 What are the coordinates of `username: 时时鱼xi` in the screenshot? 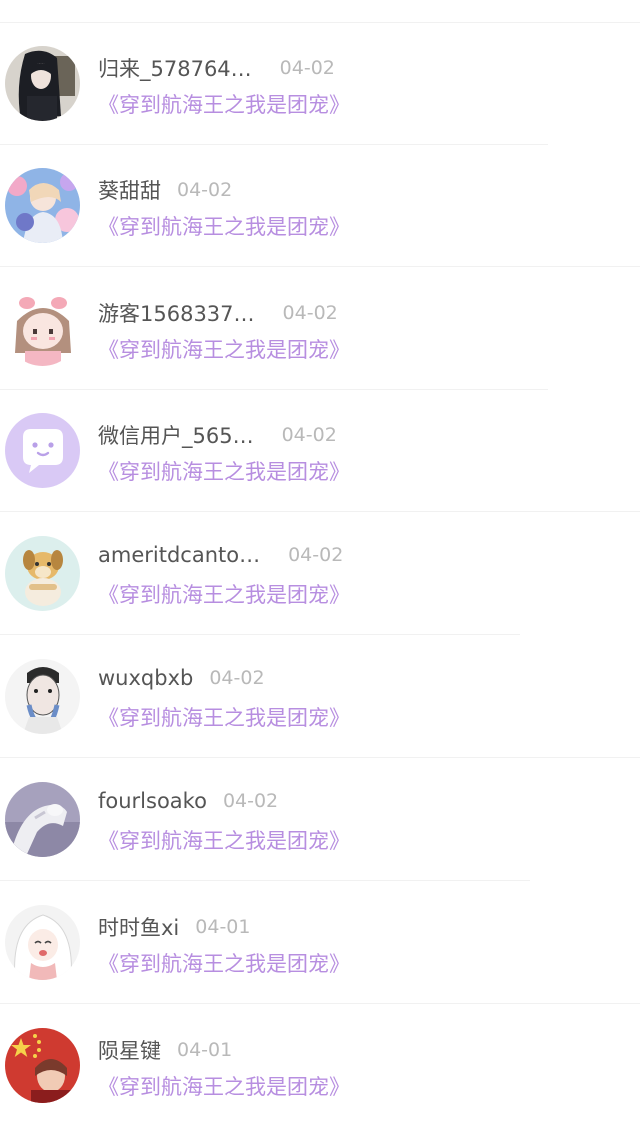 It's located at (138, 927).